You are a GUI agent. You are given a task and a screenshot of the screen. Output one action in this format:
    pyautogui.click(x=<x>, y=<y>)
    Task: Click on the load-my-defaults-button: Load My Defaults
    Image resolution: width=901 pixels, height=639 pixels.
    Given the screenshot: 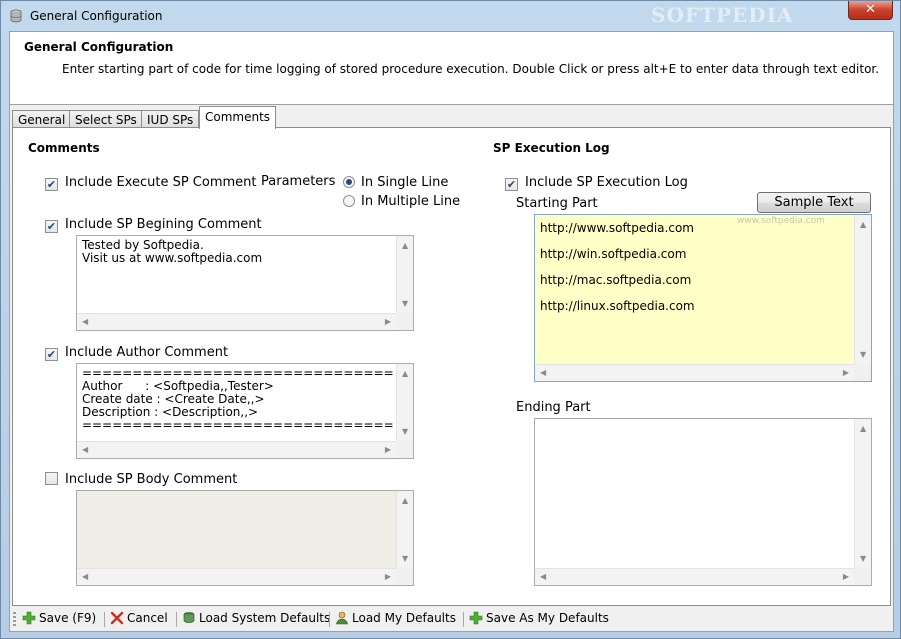 What is the action you would take?
    pyautogui.click(x=395, y=620)
    